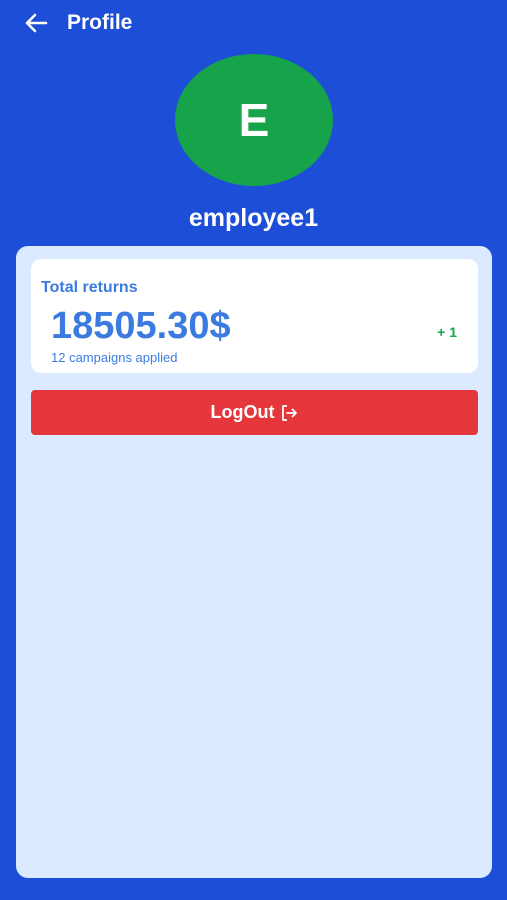 Image resolution: width=507 pixels, height=900 pixels. What do you see at coordinates (89, 287) in the screenshot?
I see `total-returns-label: Total returns` at bounding box center [89, 287].